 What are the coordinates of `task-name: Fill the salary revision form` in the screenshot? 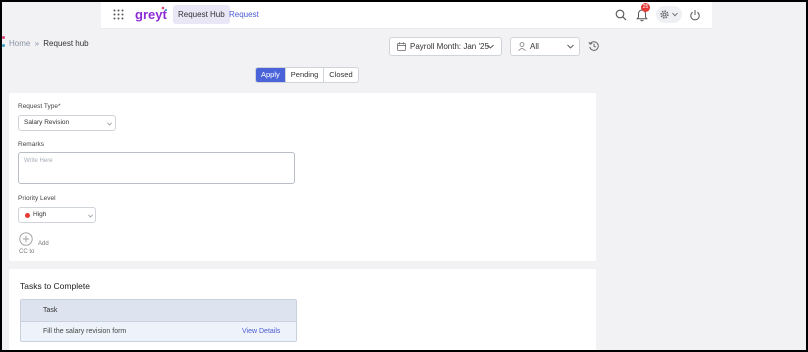 It's located at (85, 331).